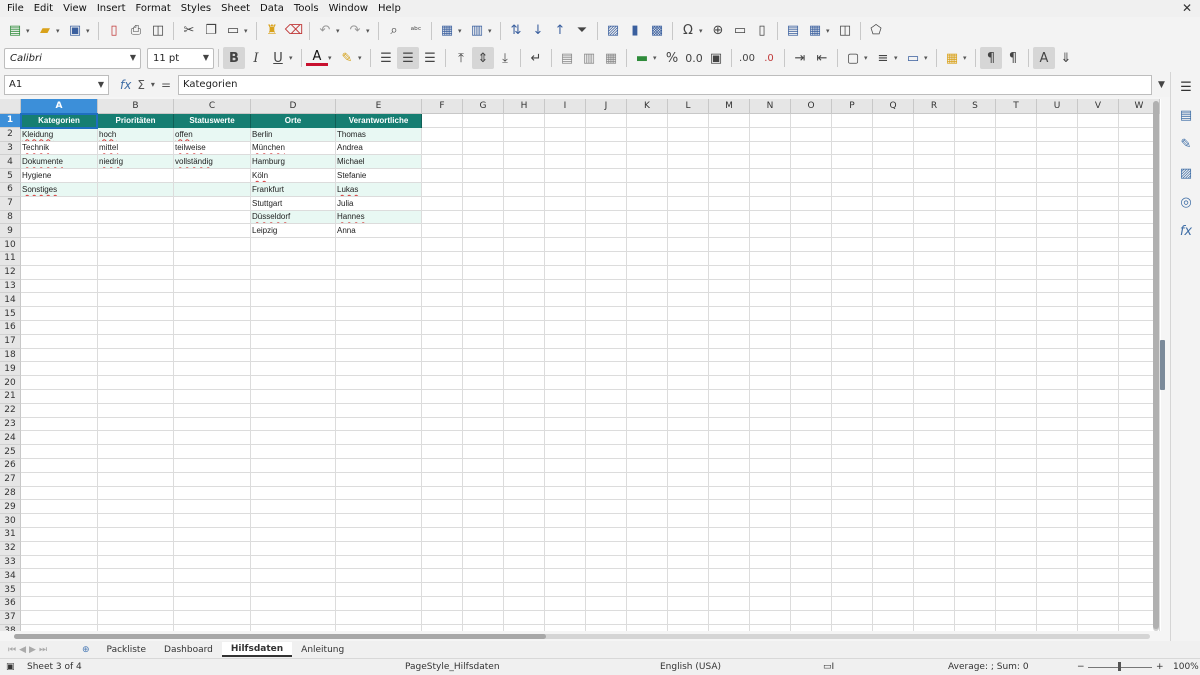  What do you see at coordinates (1156, 366) in the screenshot?
I see `vertical-scrollbar` at bounding box center [1156, 366].